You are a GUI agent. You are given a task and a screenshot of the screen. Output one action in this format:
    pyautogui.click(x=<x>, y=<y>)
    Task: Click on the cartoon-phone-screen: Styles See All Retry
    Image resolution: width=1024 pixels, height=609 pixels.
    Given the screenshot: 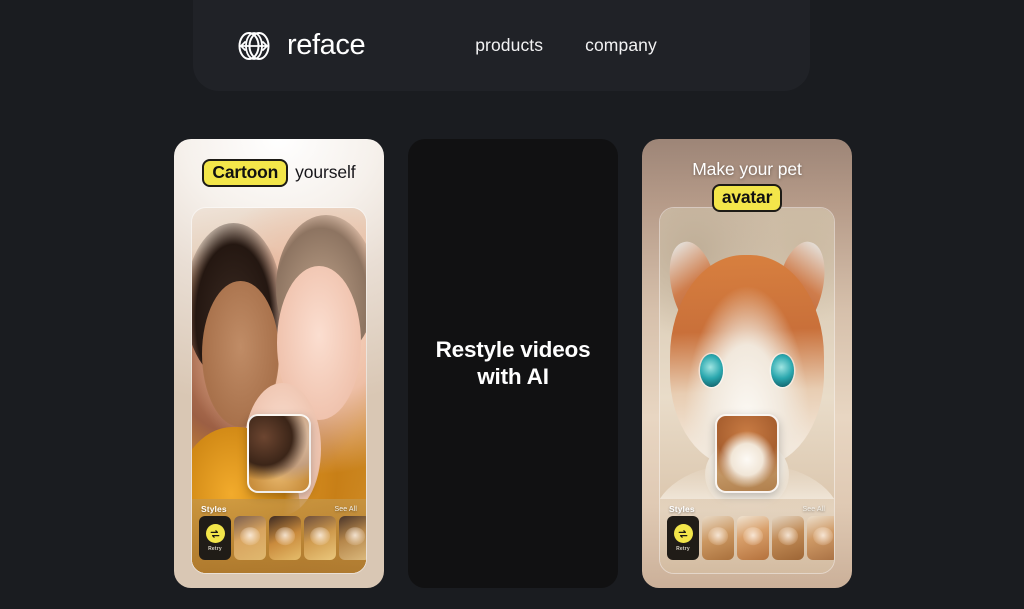 What is the action you would take?
    pyautogui.click(x=279, y=390)
    